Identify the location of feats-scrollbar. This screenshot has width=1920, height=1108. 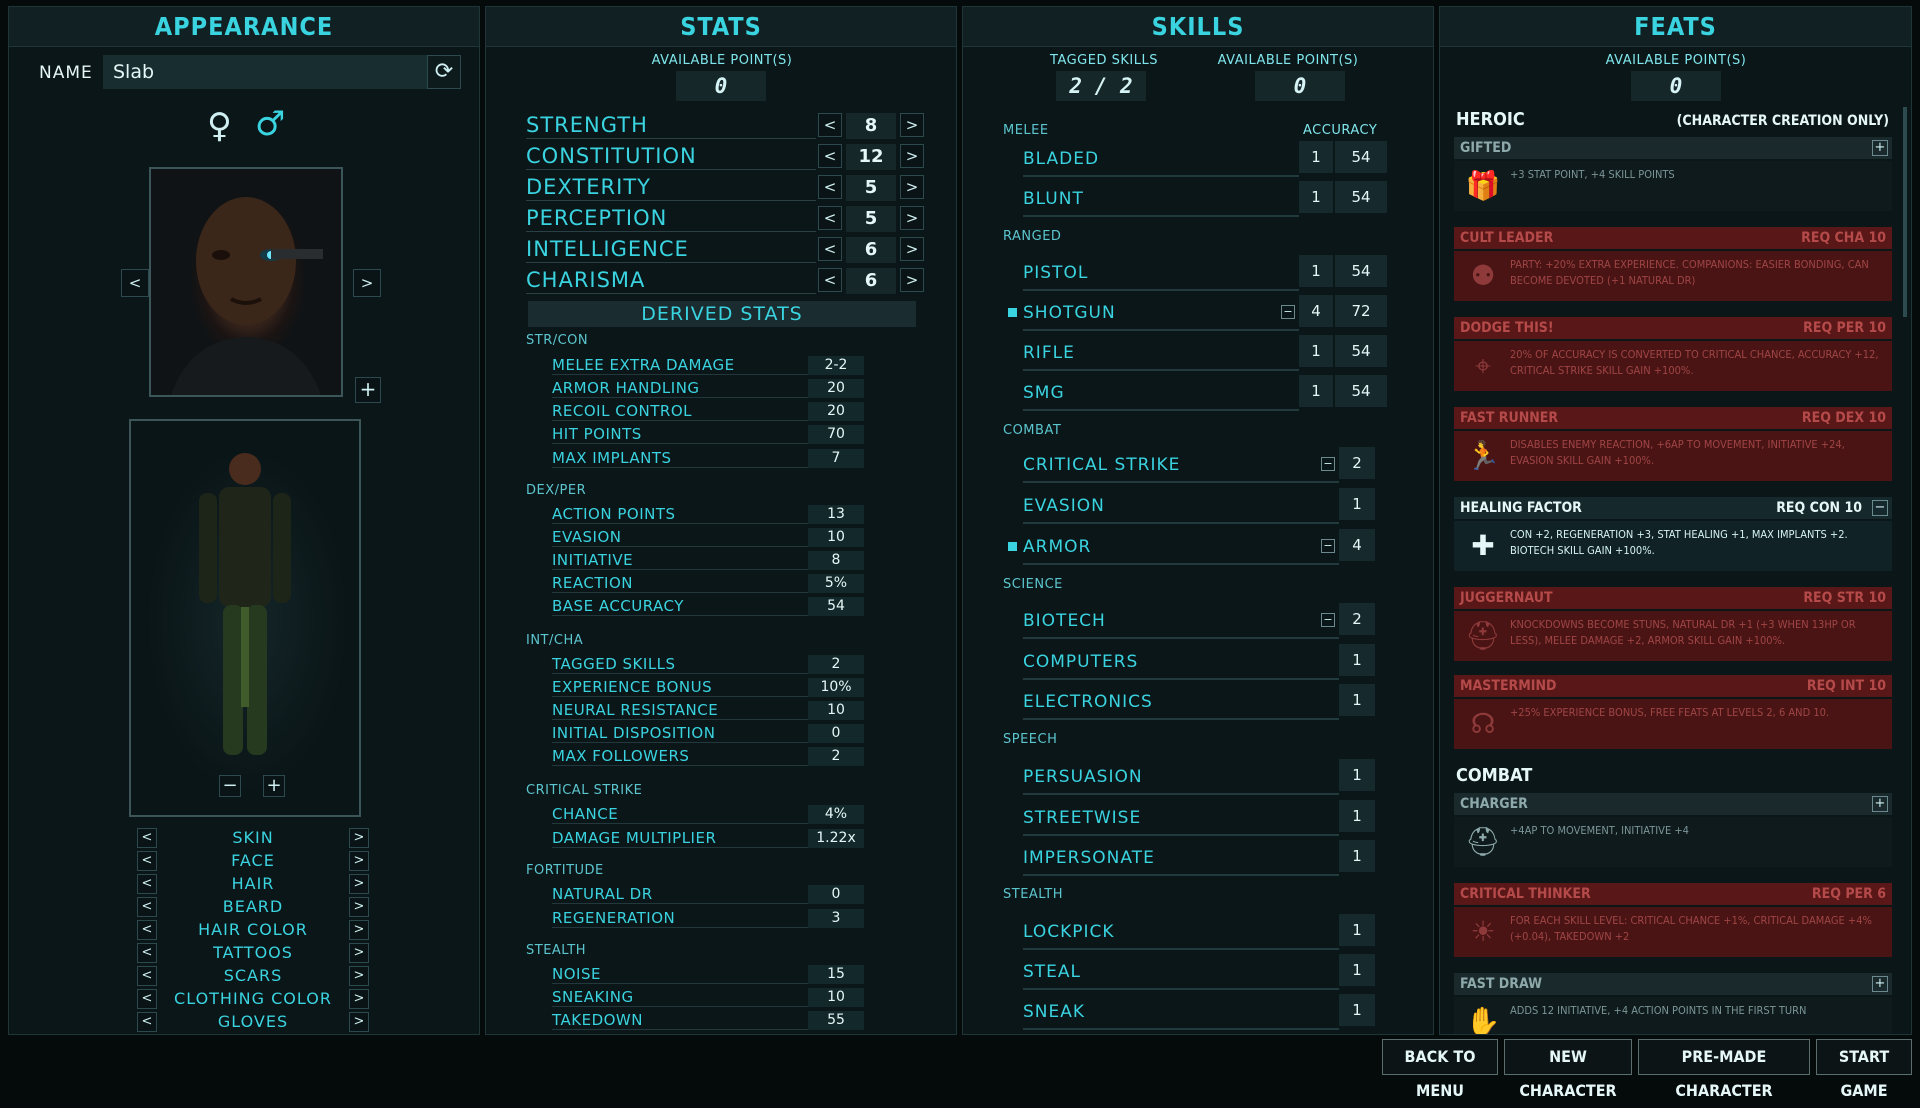
(1905, 212).